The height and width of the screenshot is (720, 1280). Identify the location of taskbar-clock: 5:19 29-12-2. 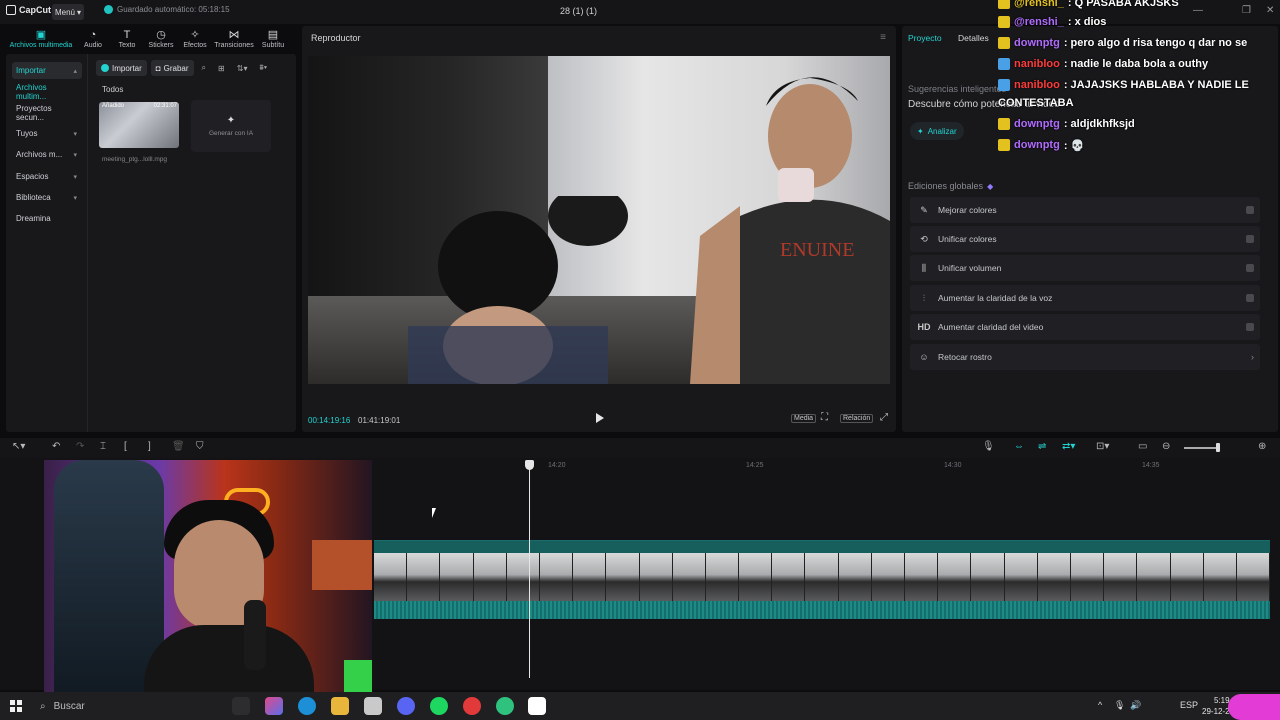
(1216, 706).